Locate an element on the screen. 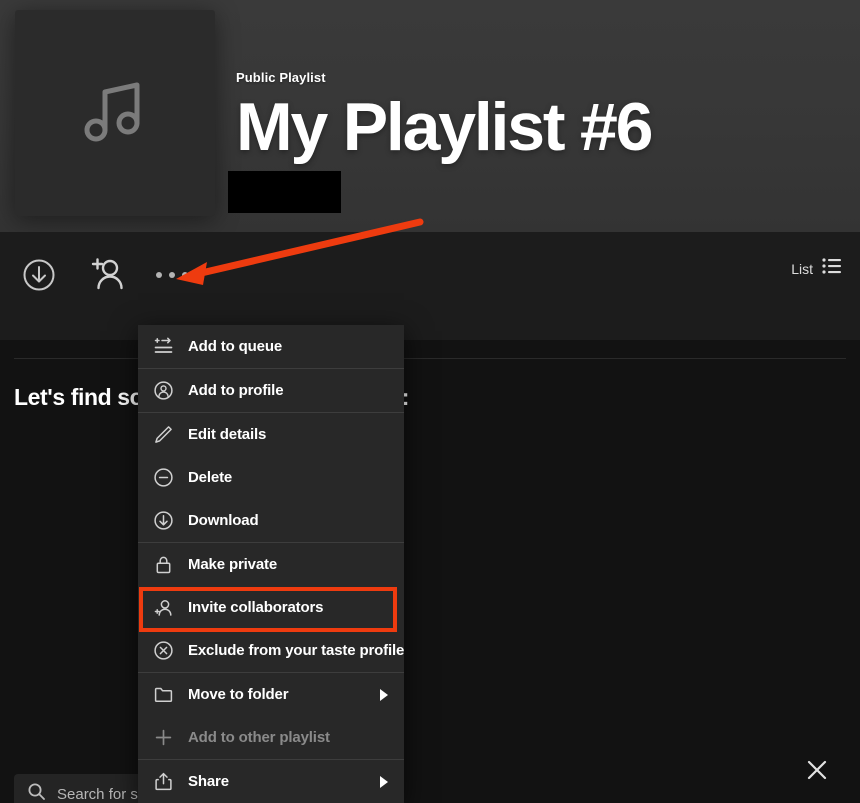  close-icon is located at coordinates (817, 771).